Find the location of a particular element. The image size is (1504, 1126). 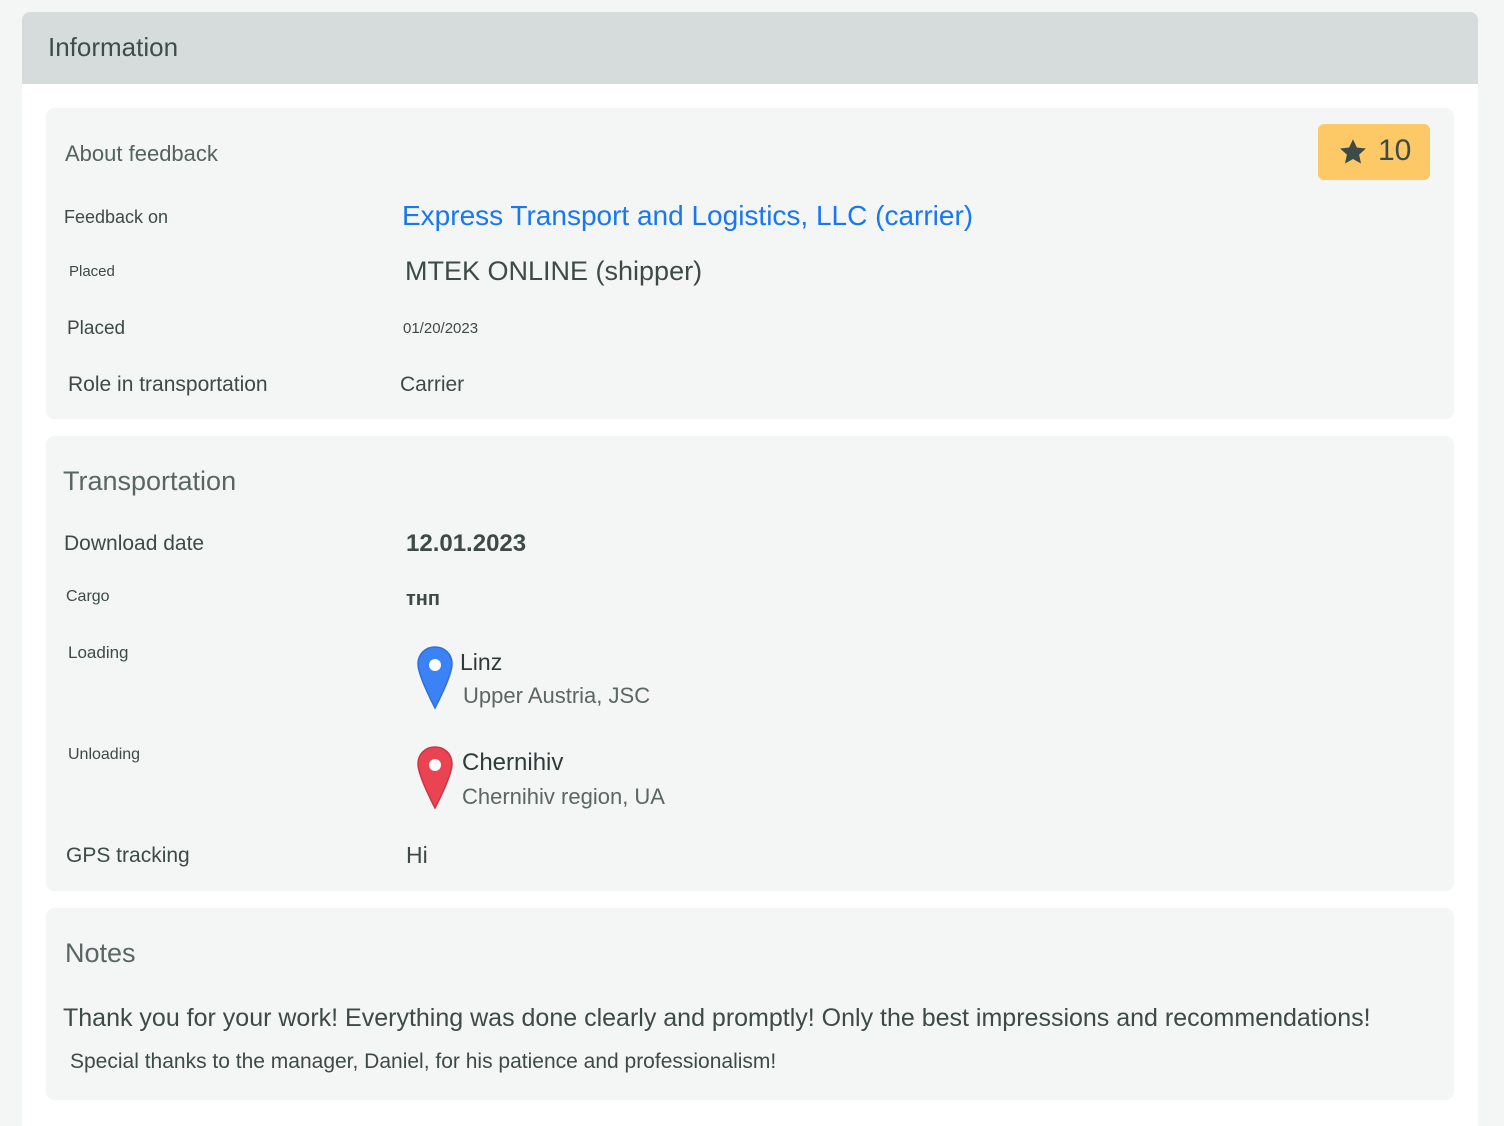

loading-city: Linz is located at coordinates (481, 662).